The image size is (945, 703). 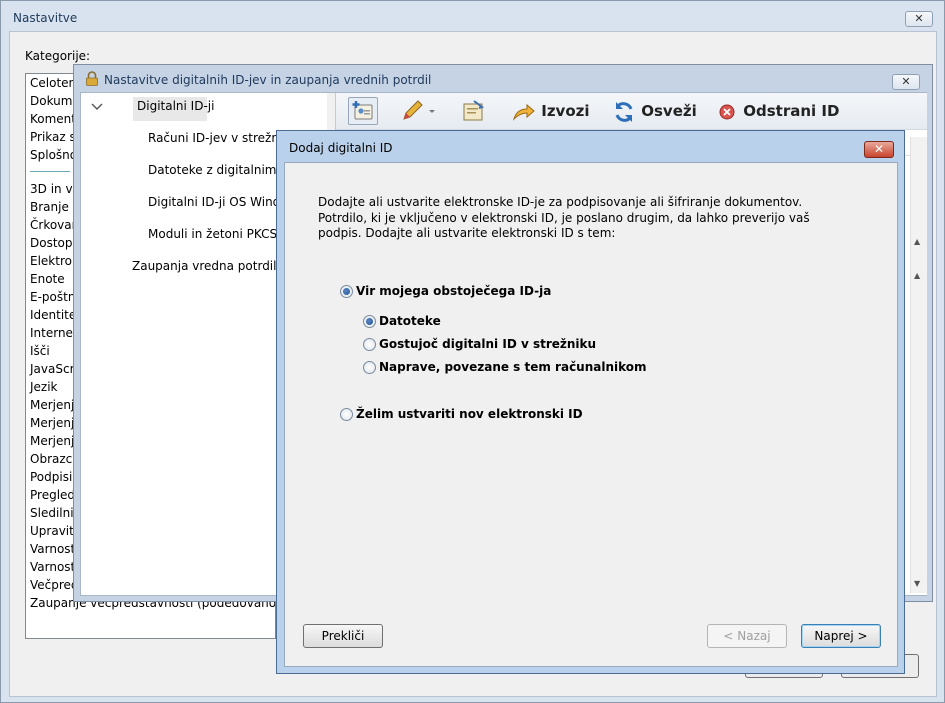 What do you see at coordinates (222, 138) in the screenshot?
I see `tree-item-server-accounts: Računi ID-jev v strežniku` at bounding box center [222, 138].